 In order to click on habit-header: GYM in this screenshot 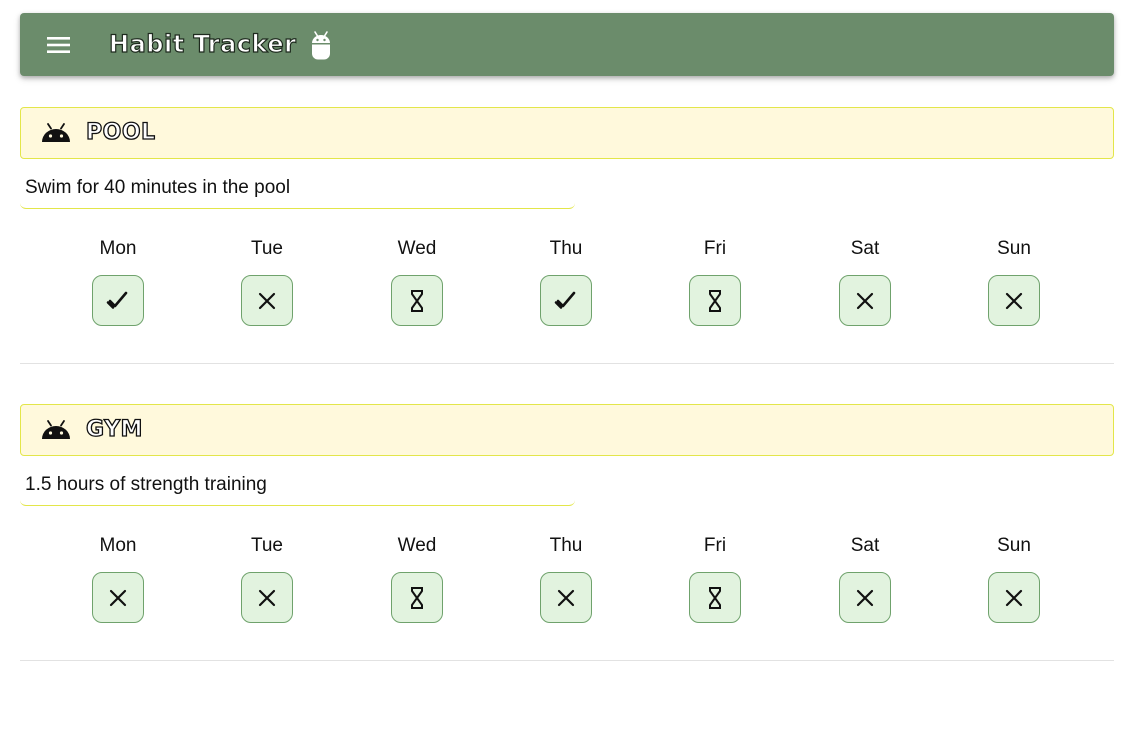, I will do `click(567, 430)`.